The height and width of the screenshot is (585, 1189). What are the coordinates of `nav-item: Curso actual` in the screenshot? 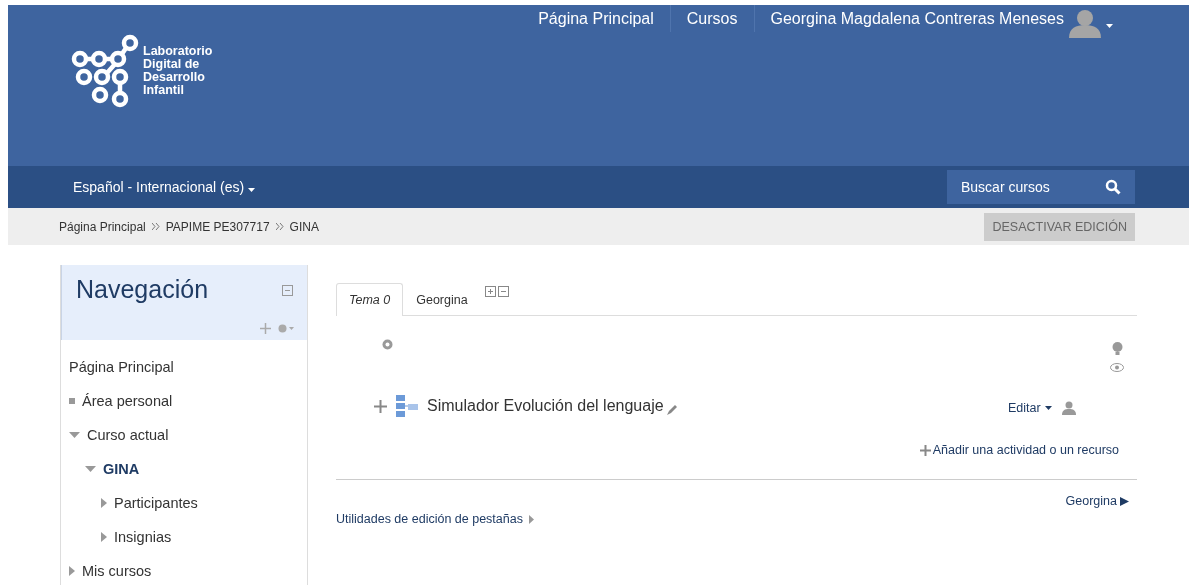 It's located at (128, 435).